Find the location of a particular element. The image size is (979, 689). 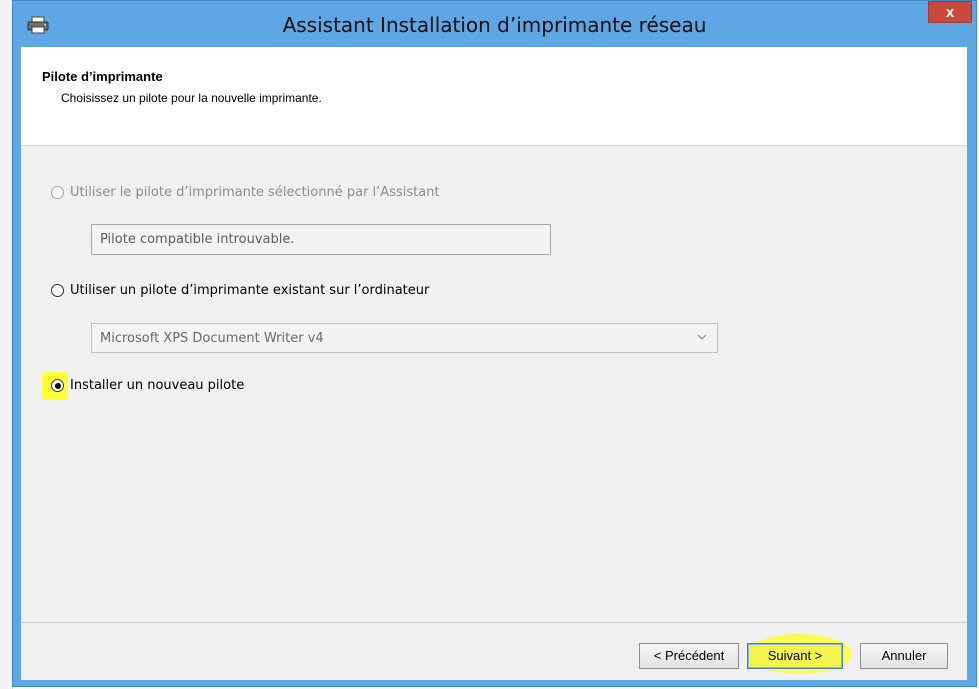

chevron-down-icon is located at coordinates (702, 337).